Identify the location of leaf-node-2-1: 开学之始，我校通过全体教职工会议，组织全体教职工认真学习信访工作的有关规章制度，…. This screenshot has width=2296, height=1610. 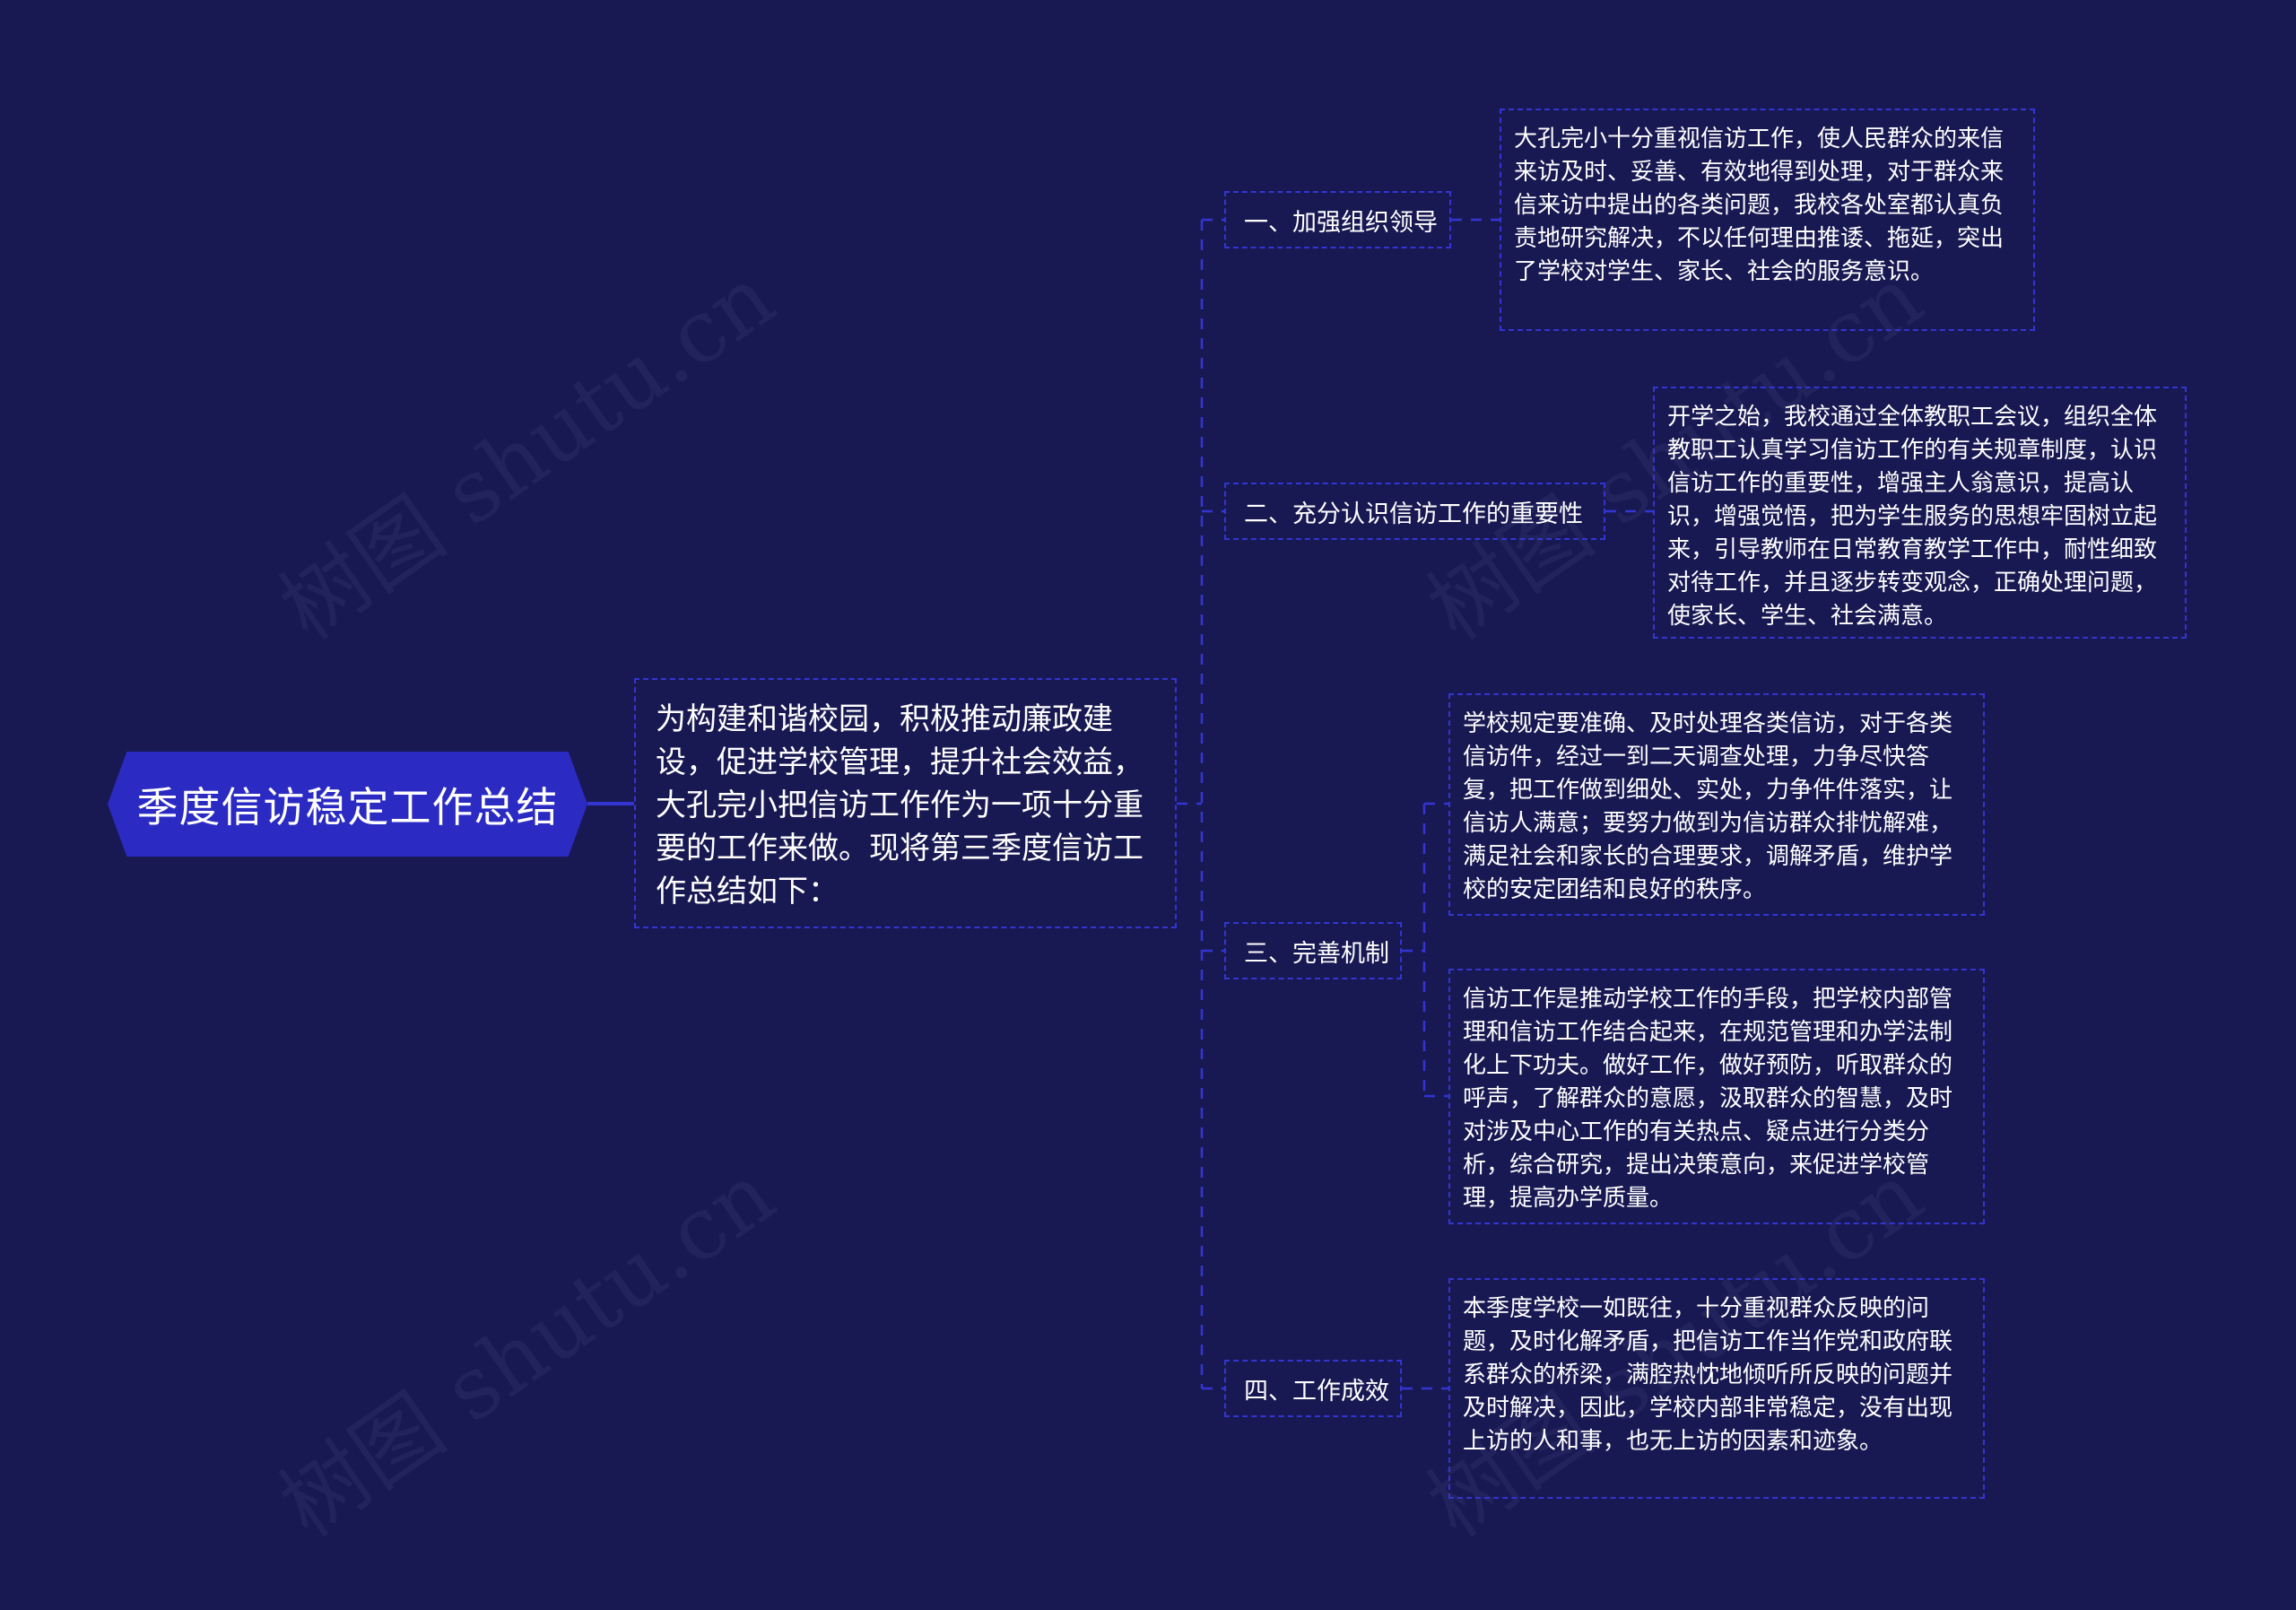
(1920, 513).